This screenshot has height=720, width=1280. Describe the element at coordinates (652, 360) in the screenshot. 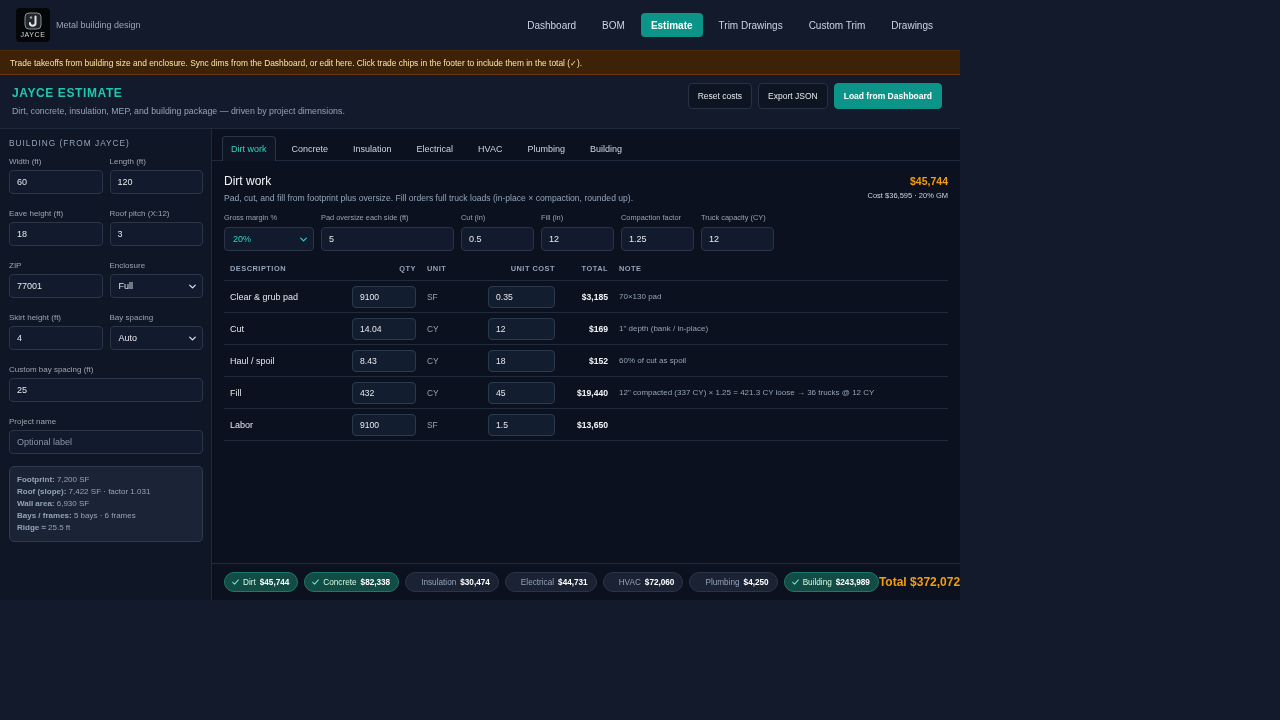

I see `table-cell-text: 60% of cut as spoil` at that location.